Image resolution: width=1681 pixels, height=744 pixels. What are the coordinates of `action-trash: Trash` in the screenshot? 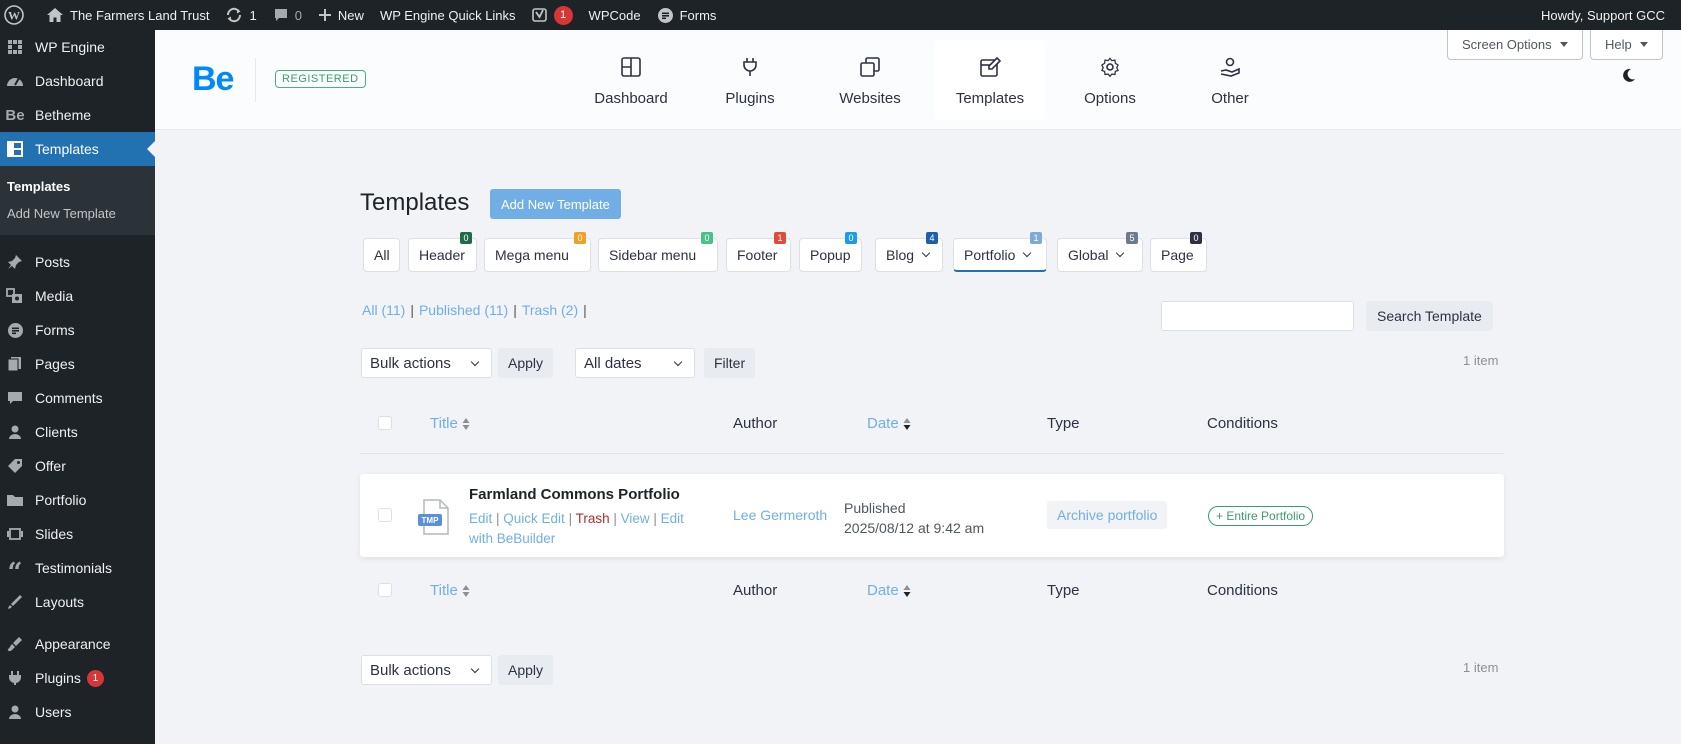 It's located at (593, 518).